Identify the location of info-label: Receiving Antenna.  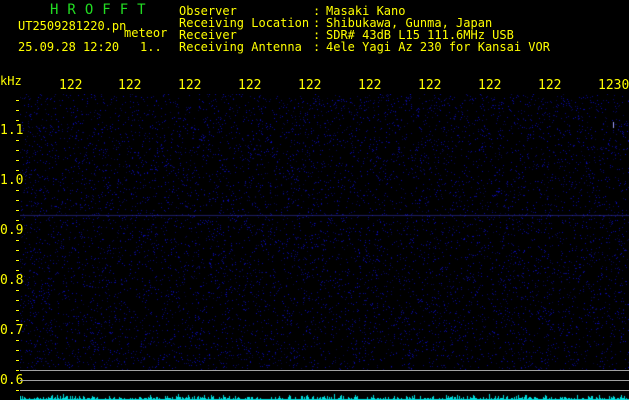
(240, 47).